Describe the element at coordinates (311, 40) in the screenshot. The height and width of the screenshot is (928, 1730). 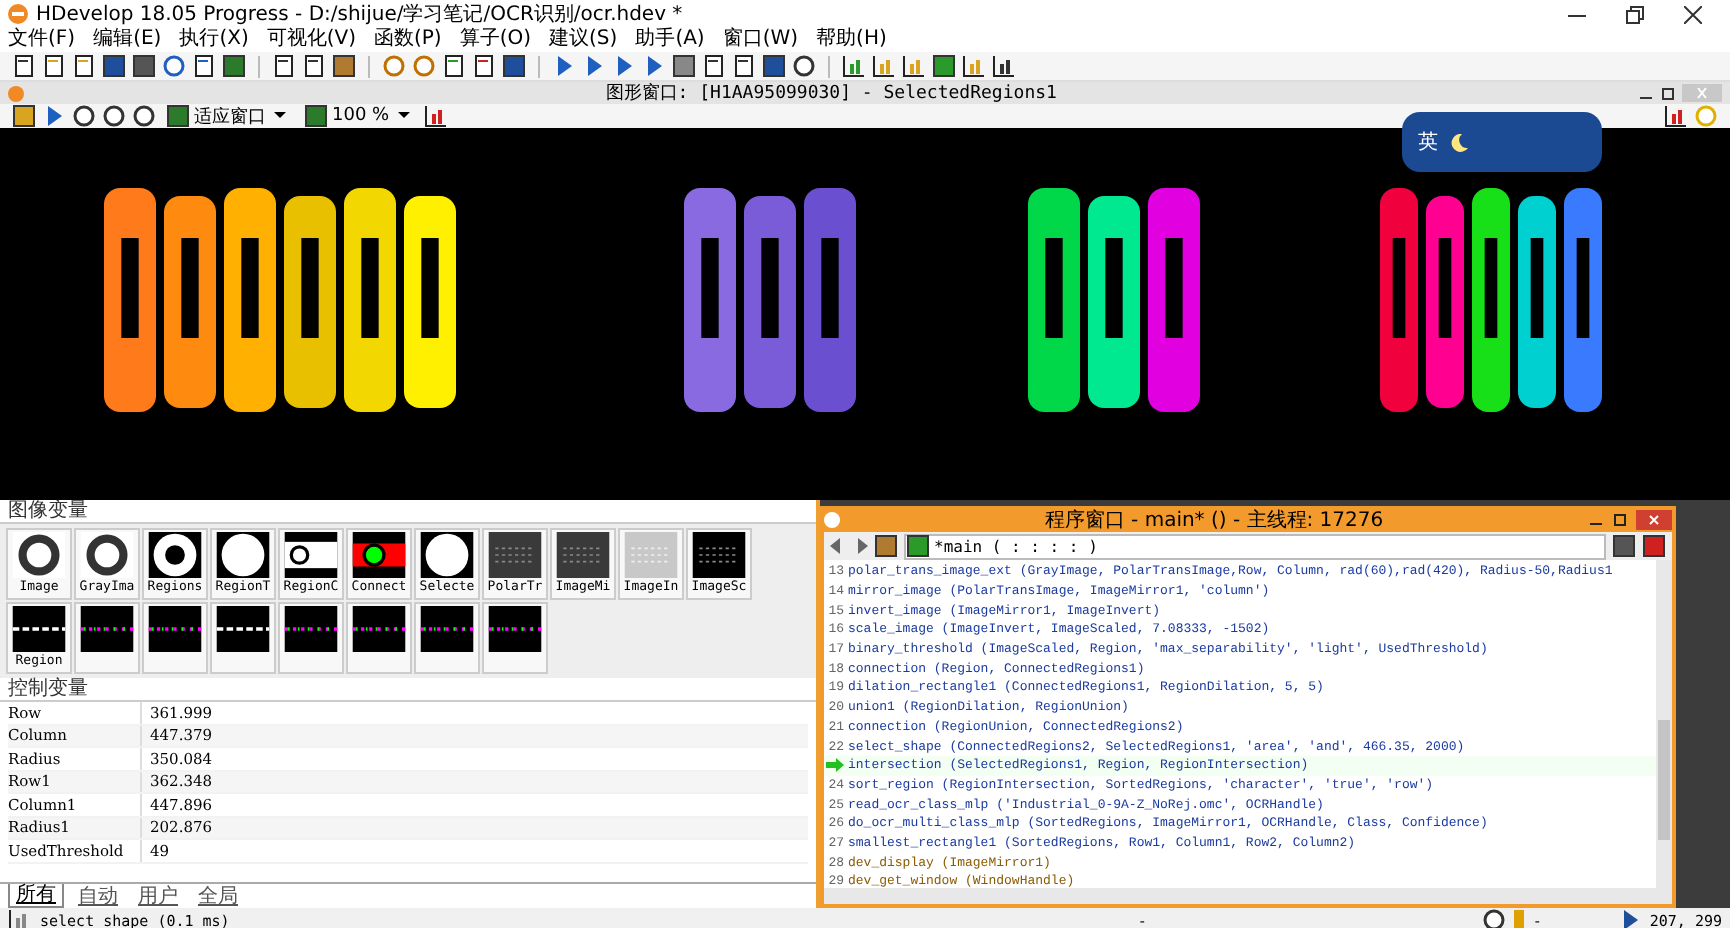
I see `menu-item: 可视化(V)` at that location.